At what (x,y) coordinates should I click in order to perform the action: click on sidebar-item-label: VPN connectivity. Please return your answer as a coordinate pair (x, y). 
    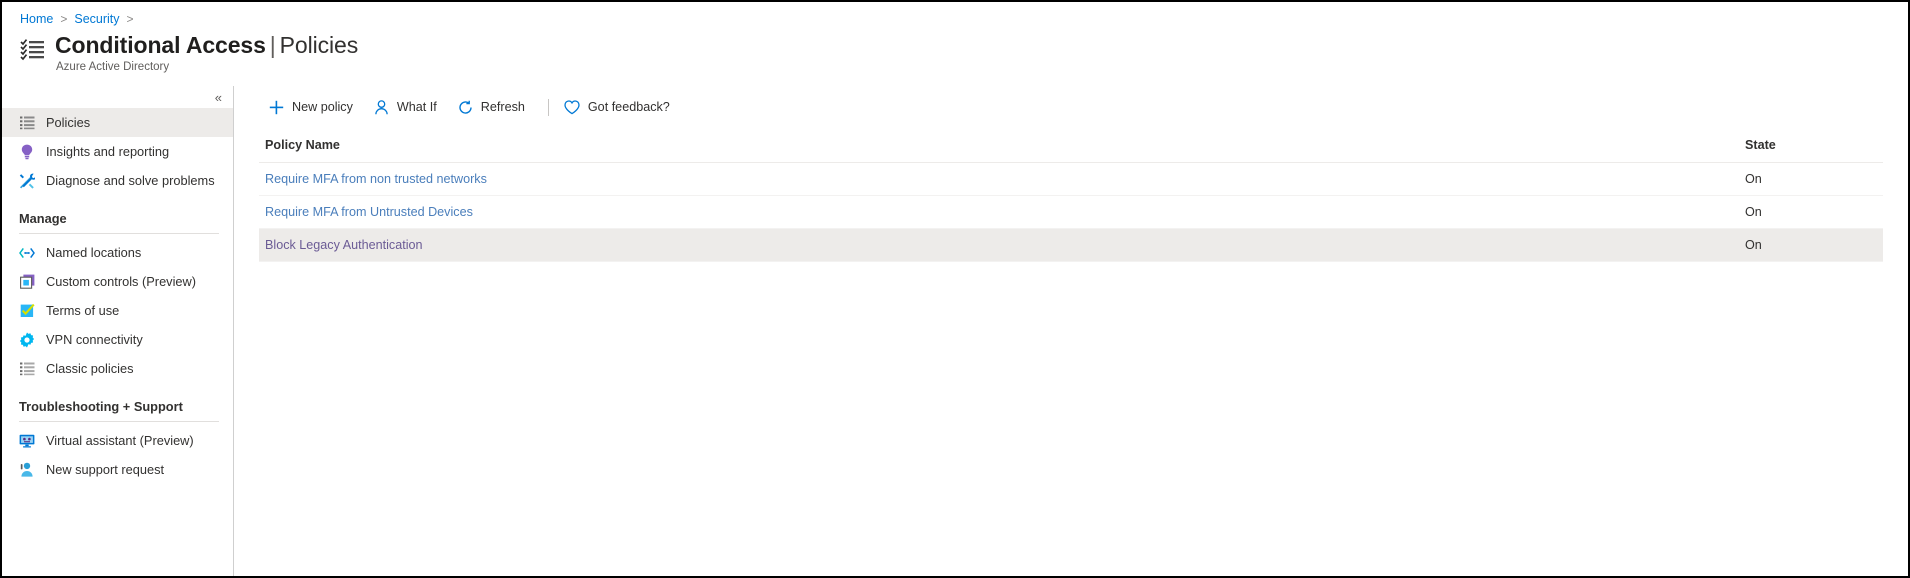
    Looking at the image, I should click on (94, 339).